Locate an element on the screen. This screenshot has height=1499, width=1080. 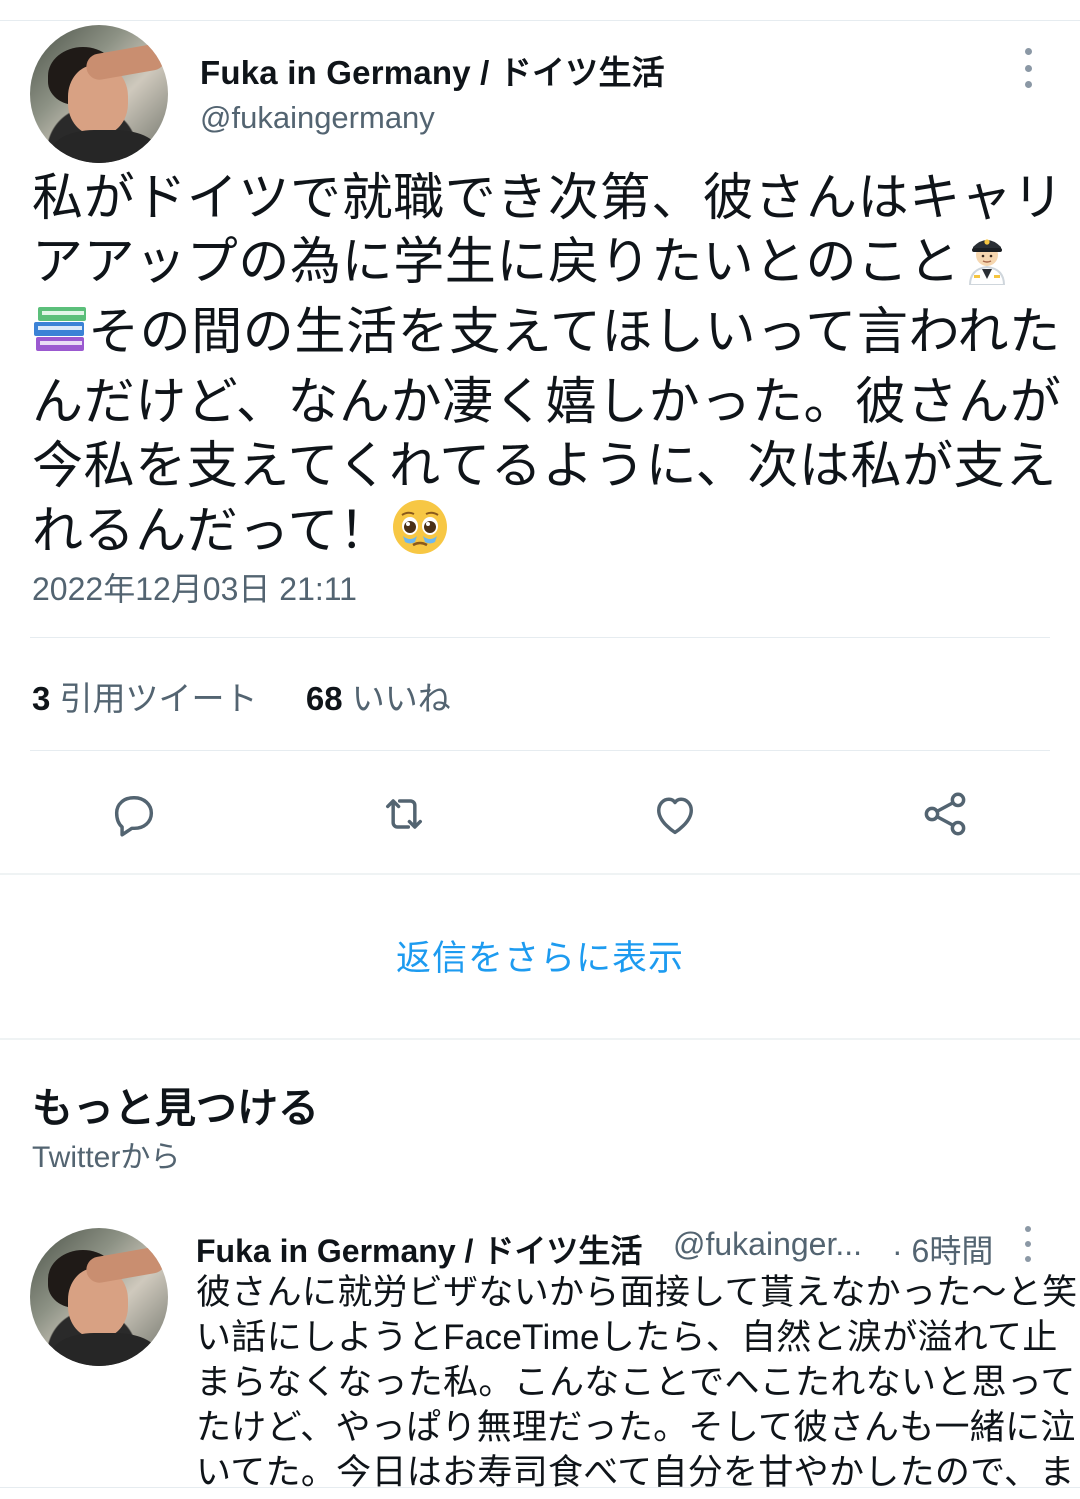
pleading-face-emoji-icon is located at coordinates (420, 534).